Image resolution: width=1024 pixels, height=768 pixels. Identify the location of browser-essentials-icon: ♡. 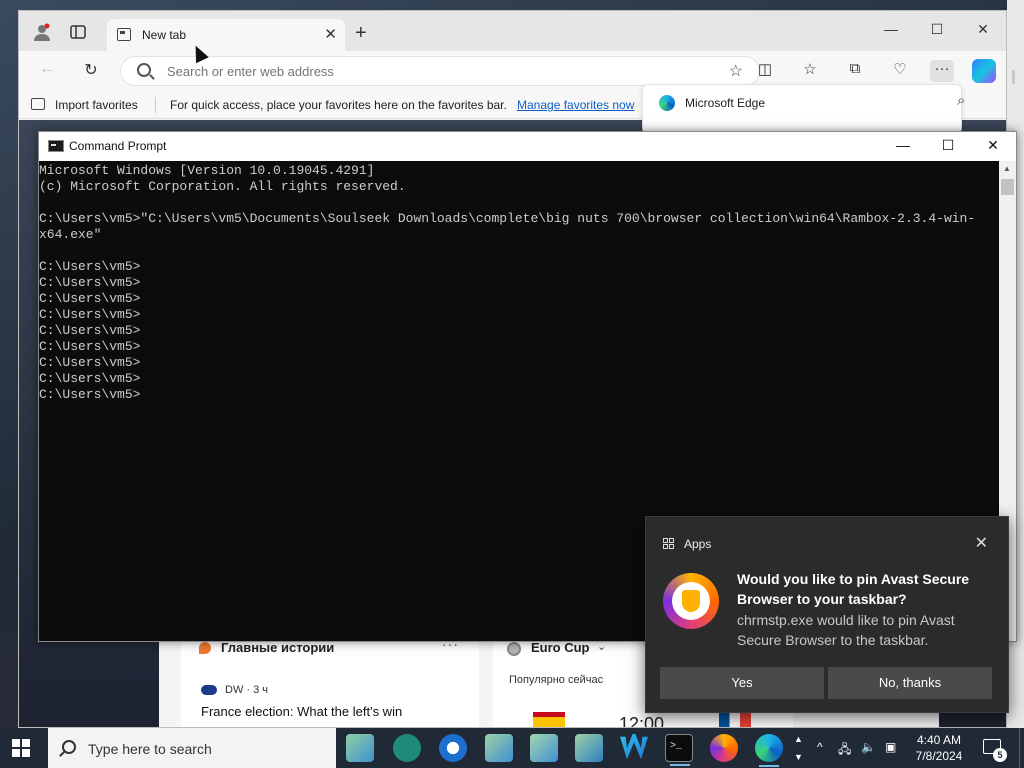
(900, 71).